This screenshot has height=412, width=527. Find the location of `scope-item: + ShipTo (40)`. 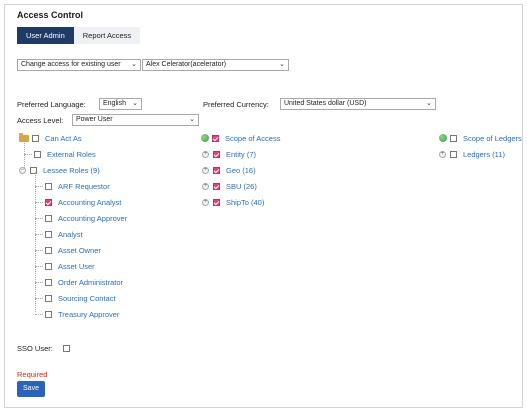

scope-item: + ShipTo (40) is located at coordinates (233, 202).